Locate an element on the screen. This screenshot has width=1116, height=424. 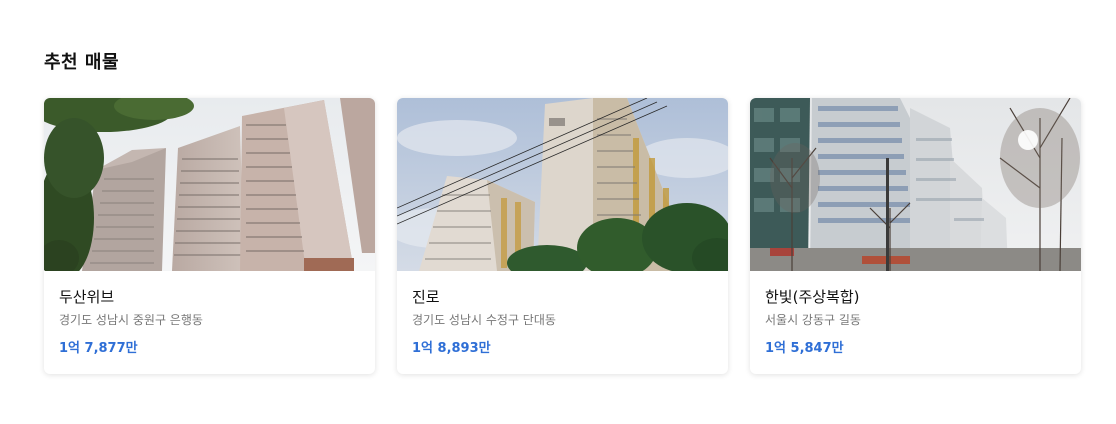
listing-address: 경기도 성남시 수정구 단대동 is located at coordinates (484, 320).